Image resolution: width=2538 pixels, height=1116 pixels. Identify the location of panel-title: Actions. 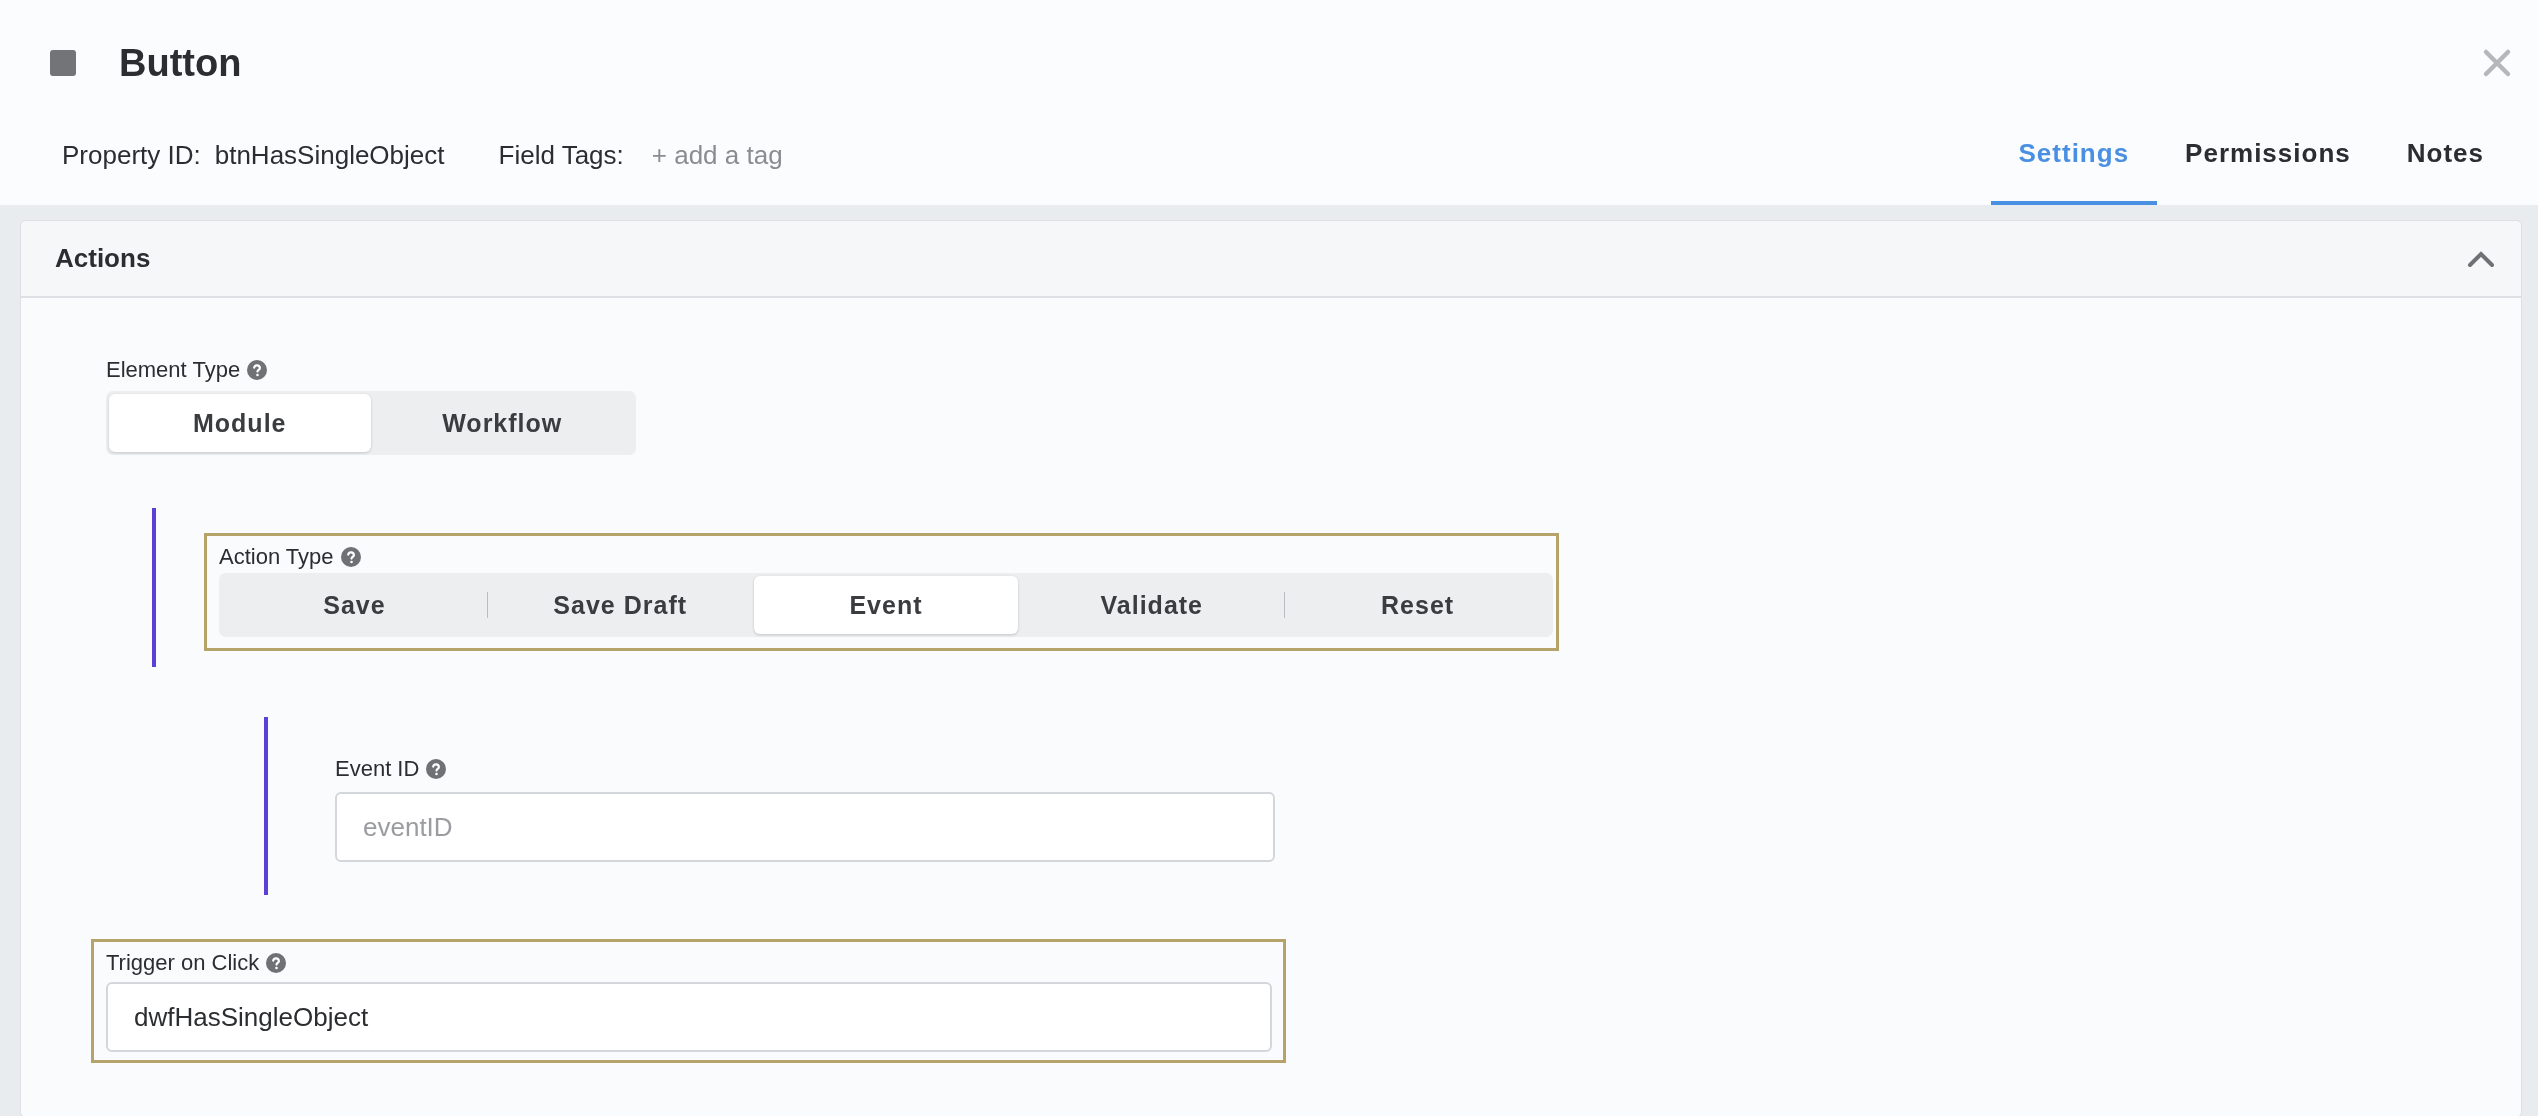
(103, 258).